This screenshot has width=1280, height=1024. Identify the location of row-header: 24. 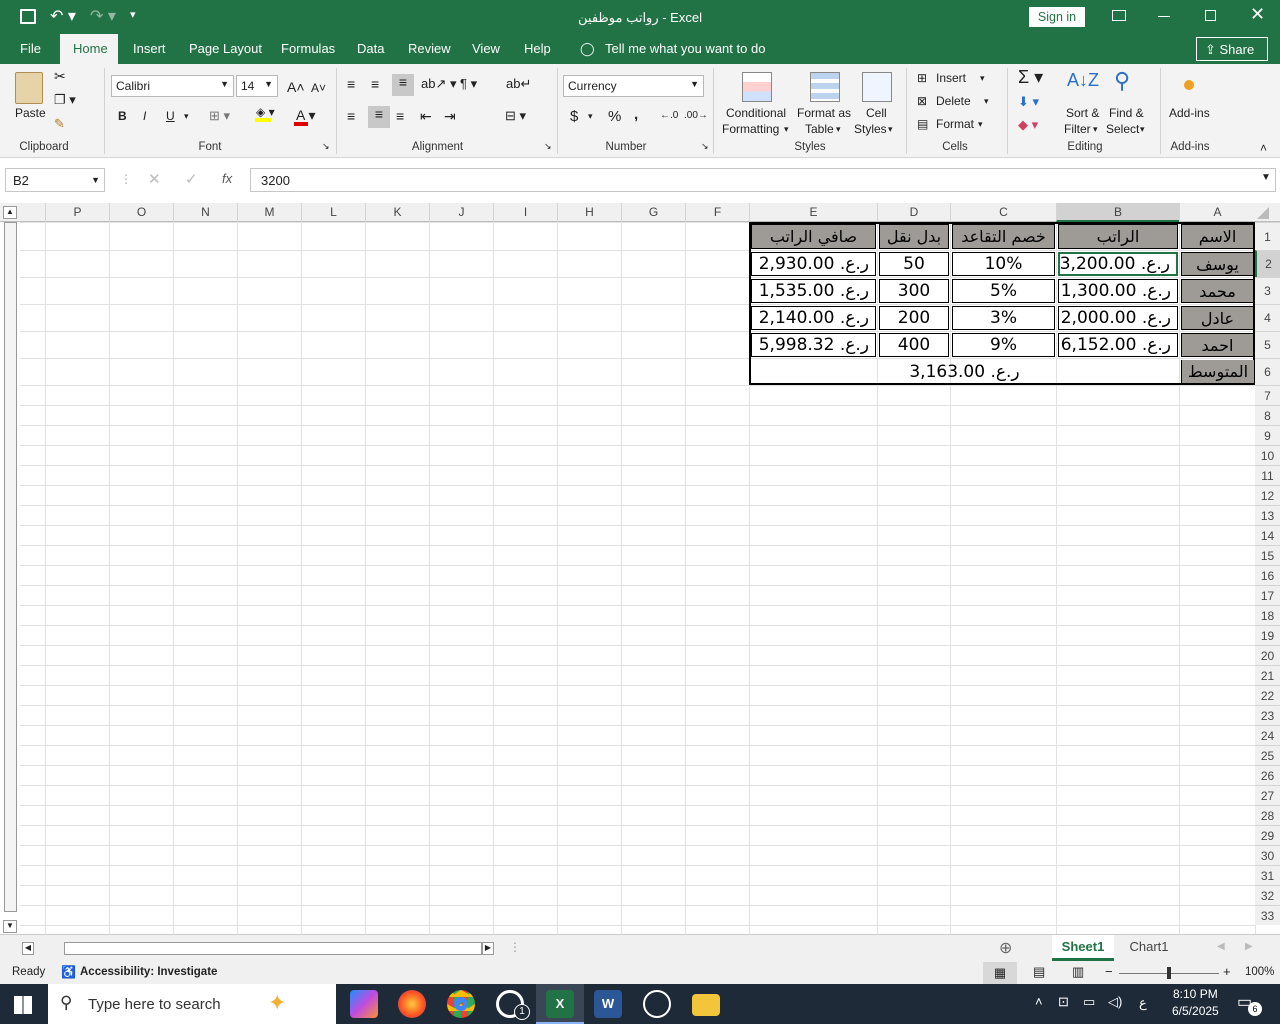
(1267, 735).